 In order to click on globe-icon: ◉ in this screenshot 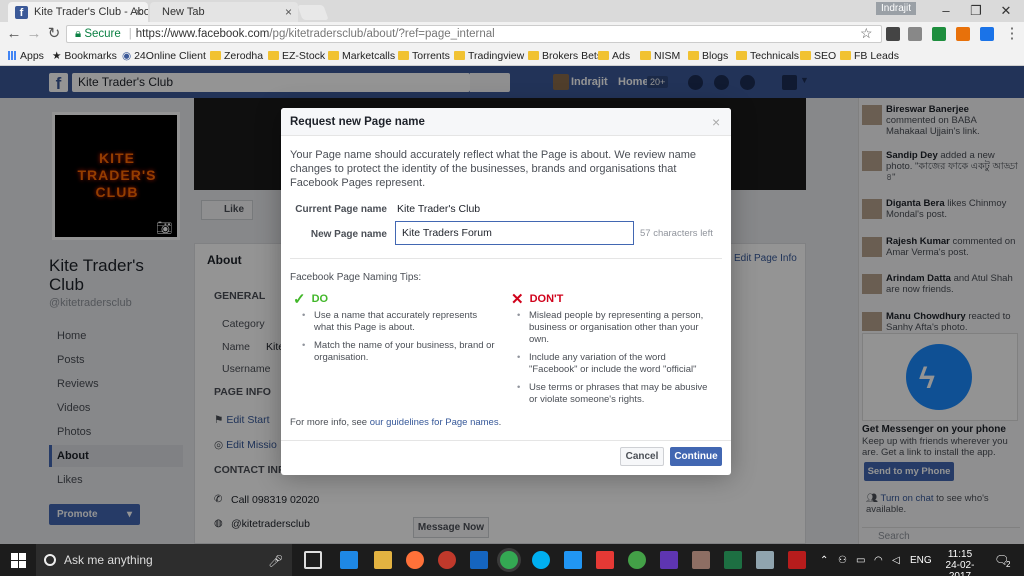, I will do `click(128, 56)`.